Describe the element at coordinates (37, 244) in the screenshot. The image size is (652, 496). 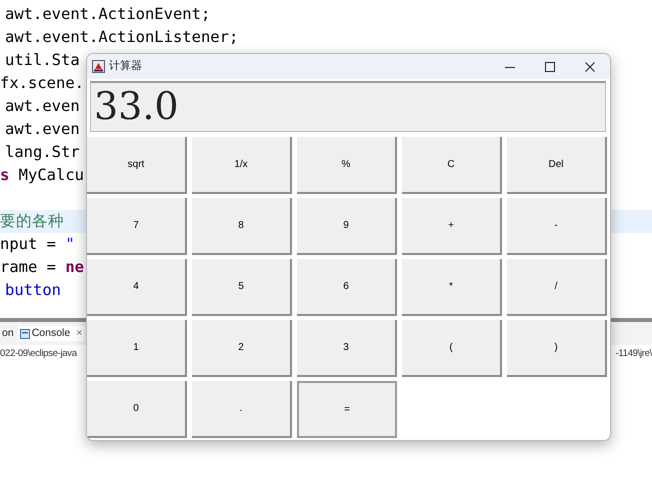
I see `code-line: nput = "` at that location.